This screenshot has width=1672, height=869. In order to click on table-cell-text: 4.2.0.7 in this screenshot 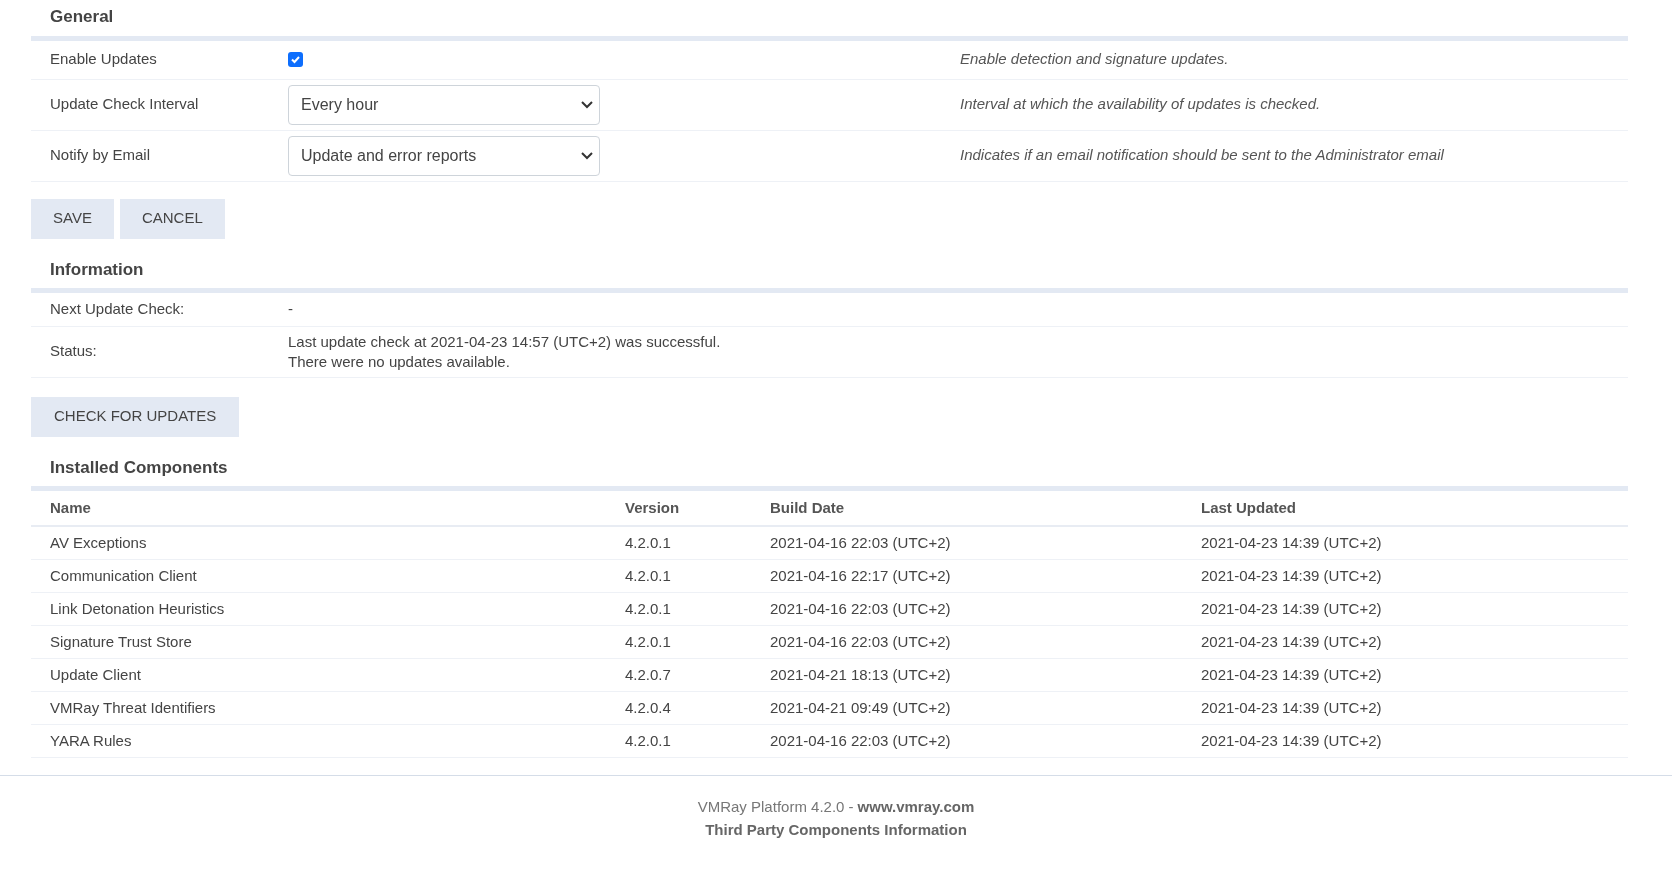, I will do `click(648, 674)`.